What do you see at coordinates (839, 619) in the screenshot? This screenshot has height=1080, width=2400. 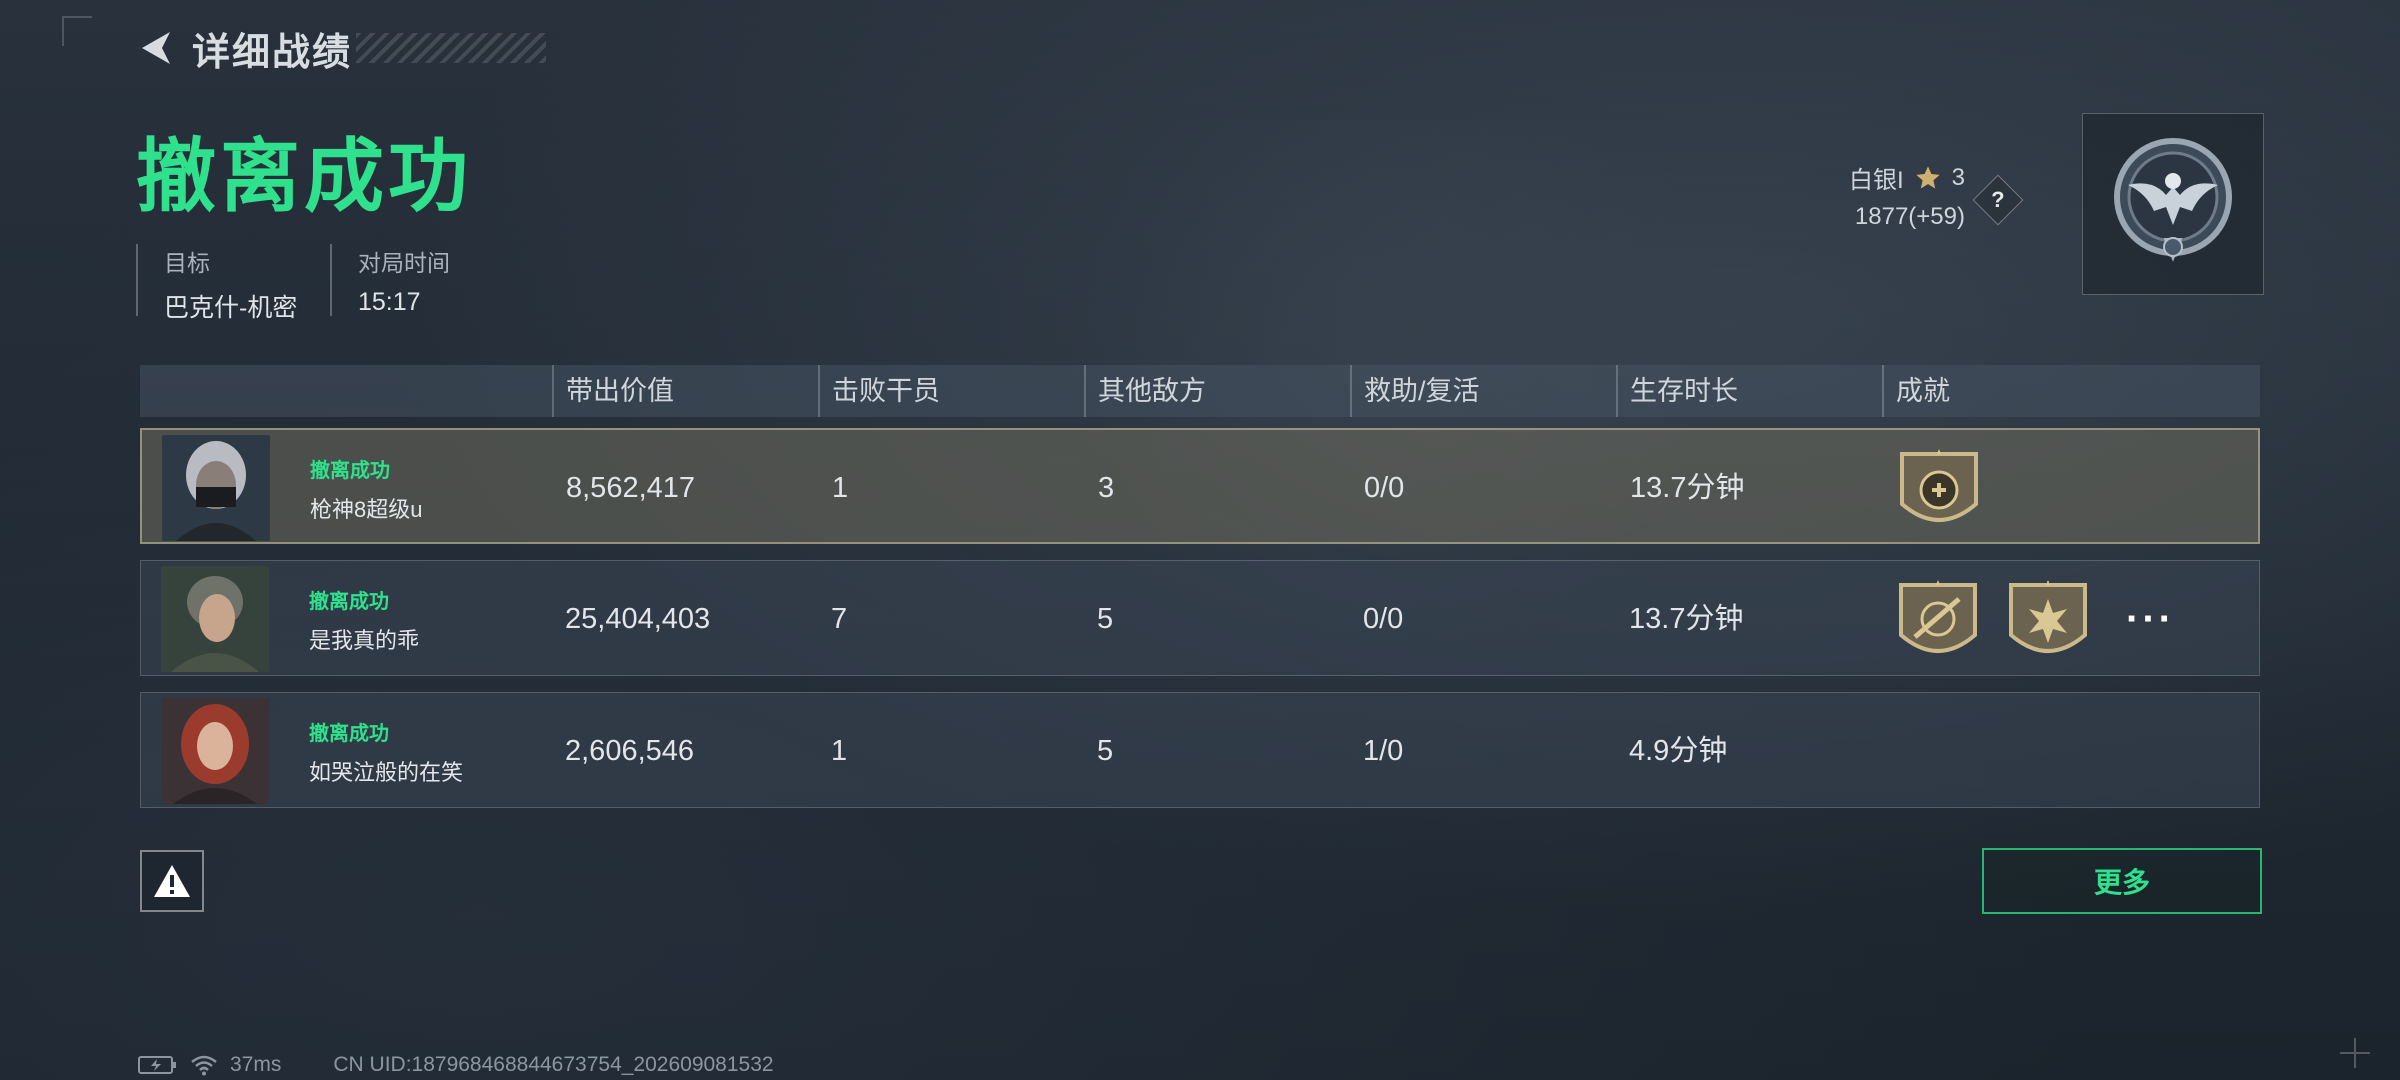 I see `kills-value: 7` at bounding box center [839, 619].